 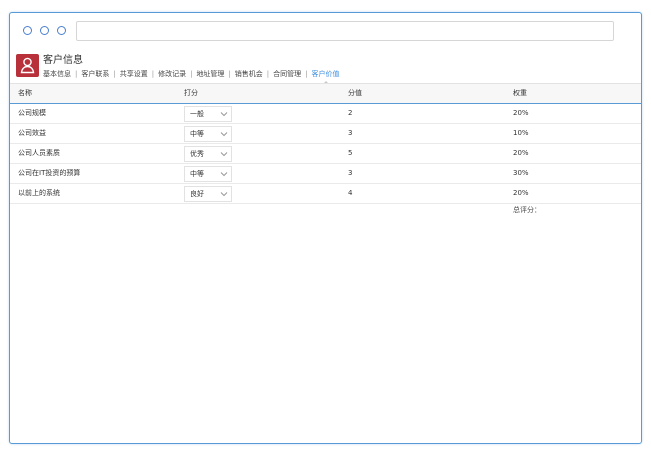 What do you see at coordinates (208, 114) in the screenshot?
I see `rating-select: 一般` at bounding box center [208, 114].